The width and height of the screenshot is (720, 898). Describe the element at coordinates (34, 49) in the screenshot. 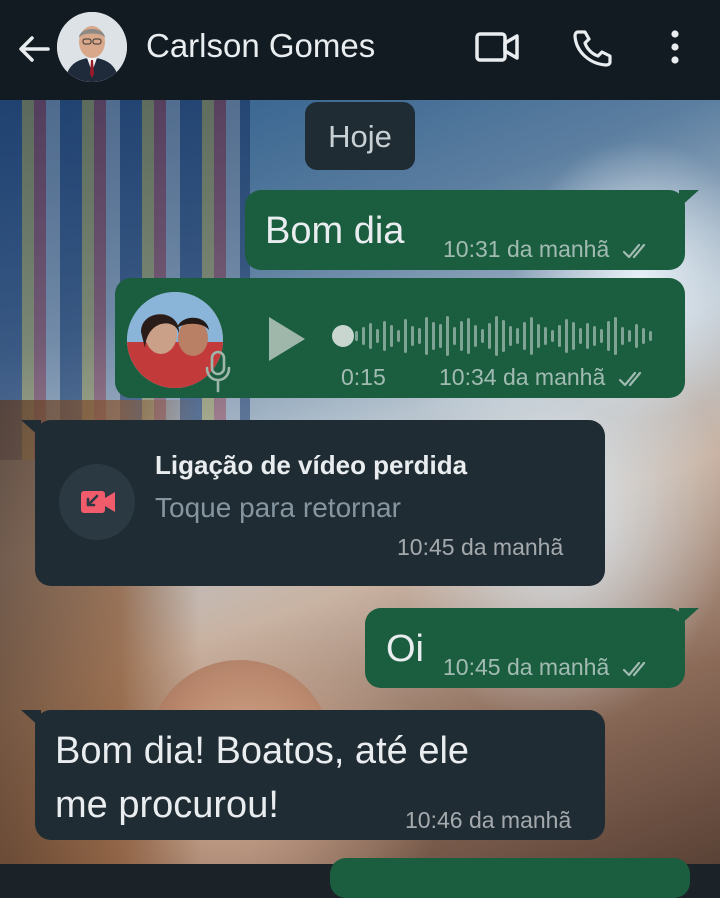

I see `back-arrow-icon` at that location.